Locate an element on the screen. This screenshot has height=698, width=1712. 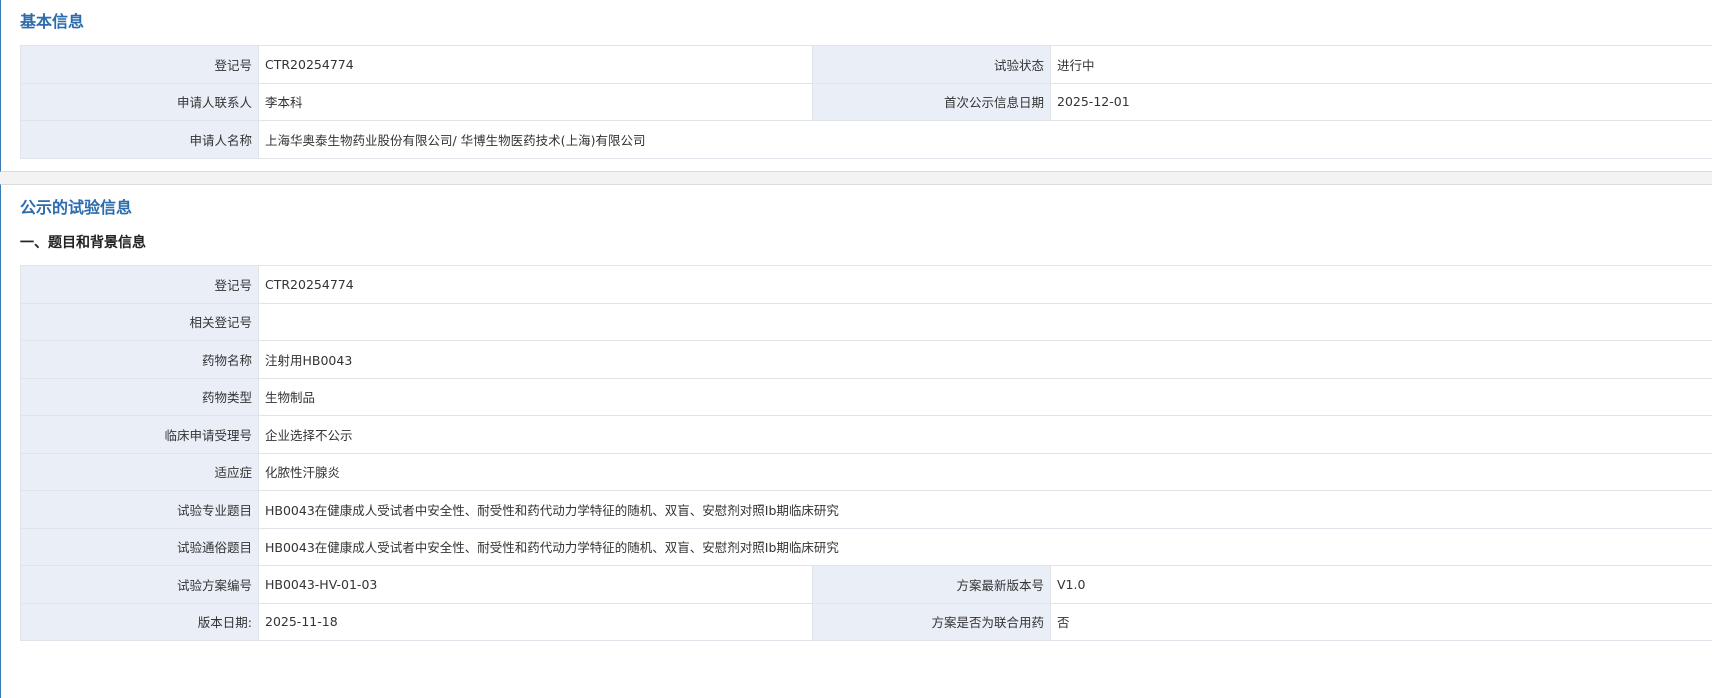
field-value: 生物制品 is located at coordinates (985, 396).